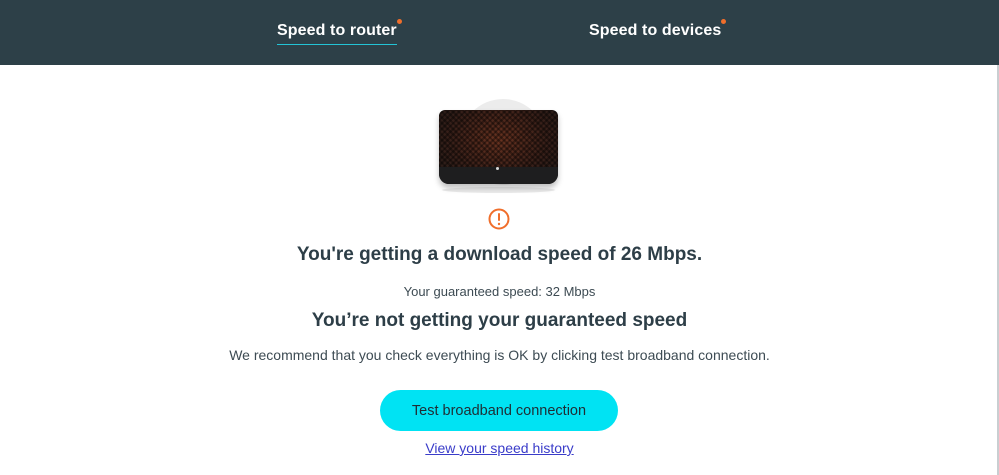 The height and width of the screenshot is (475, 999). Describe the element at coordinates (337, 44) in the screenshot. I see `active-tab-underline` at that location.